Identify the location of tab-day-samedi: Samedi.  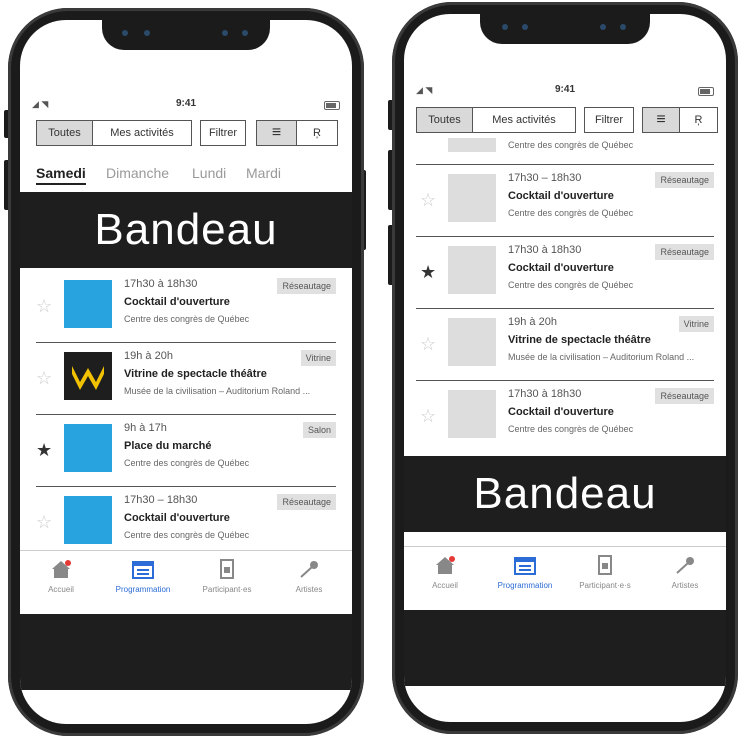
(61, 175).